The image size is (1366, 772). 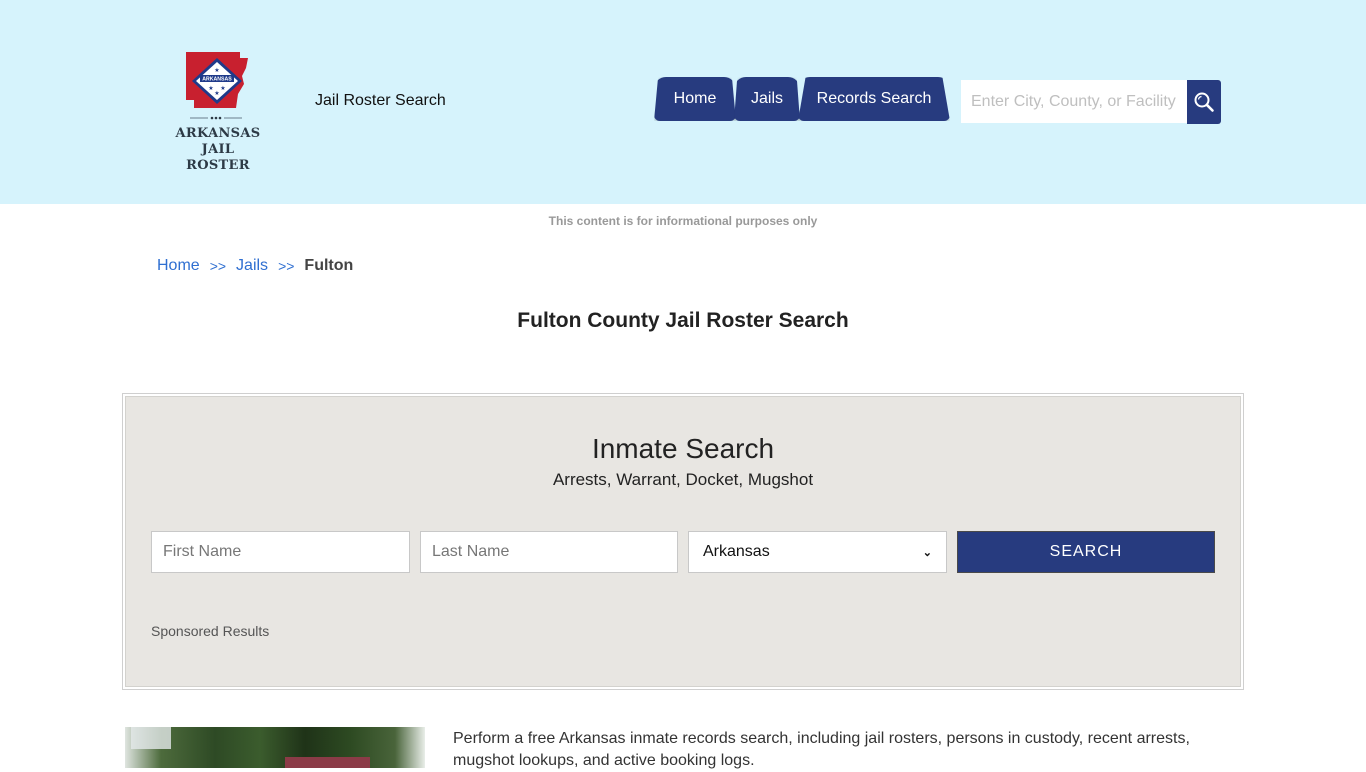 I want to click on nav-tab-jails: Jails, so click(x=767, y=99).